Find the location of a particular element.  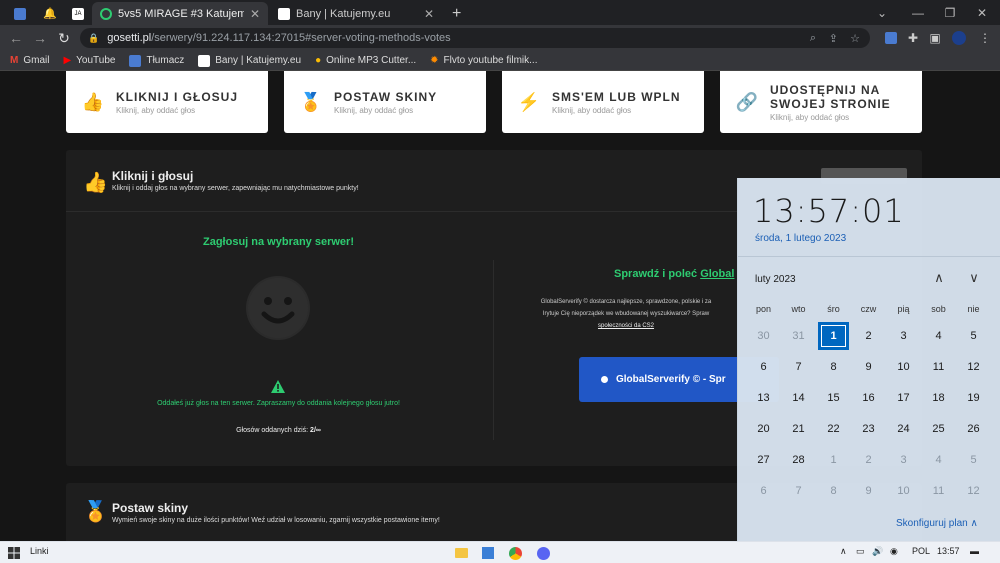

calendar-day: 25 is located at coordinates (938, 429).